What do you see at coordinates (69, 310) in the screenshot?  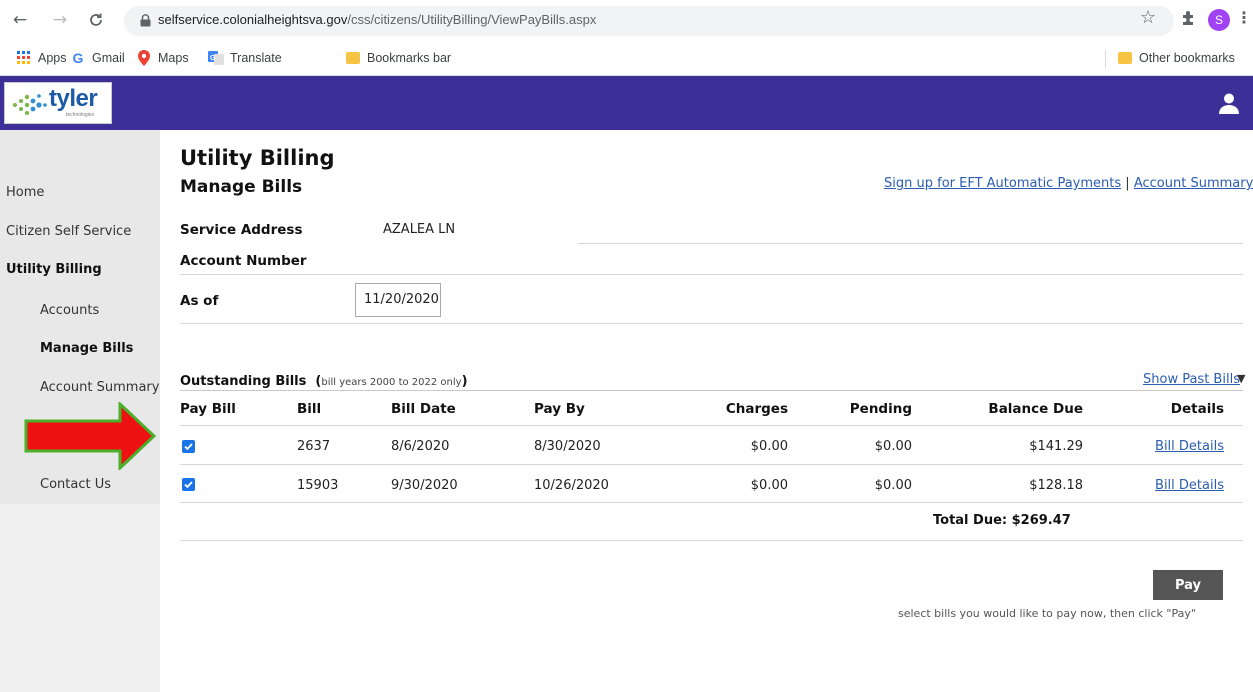 I see `sidebar-item-accounts: Accounts` at bounding box center [69, 310].